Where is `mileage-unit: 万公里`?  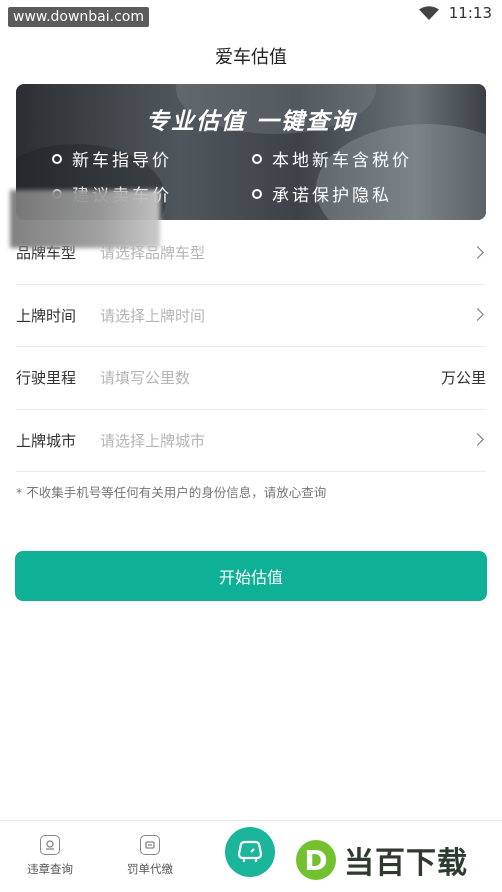
mileage-unit: 万公里 is located at coordinates (463, 378).